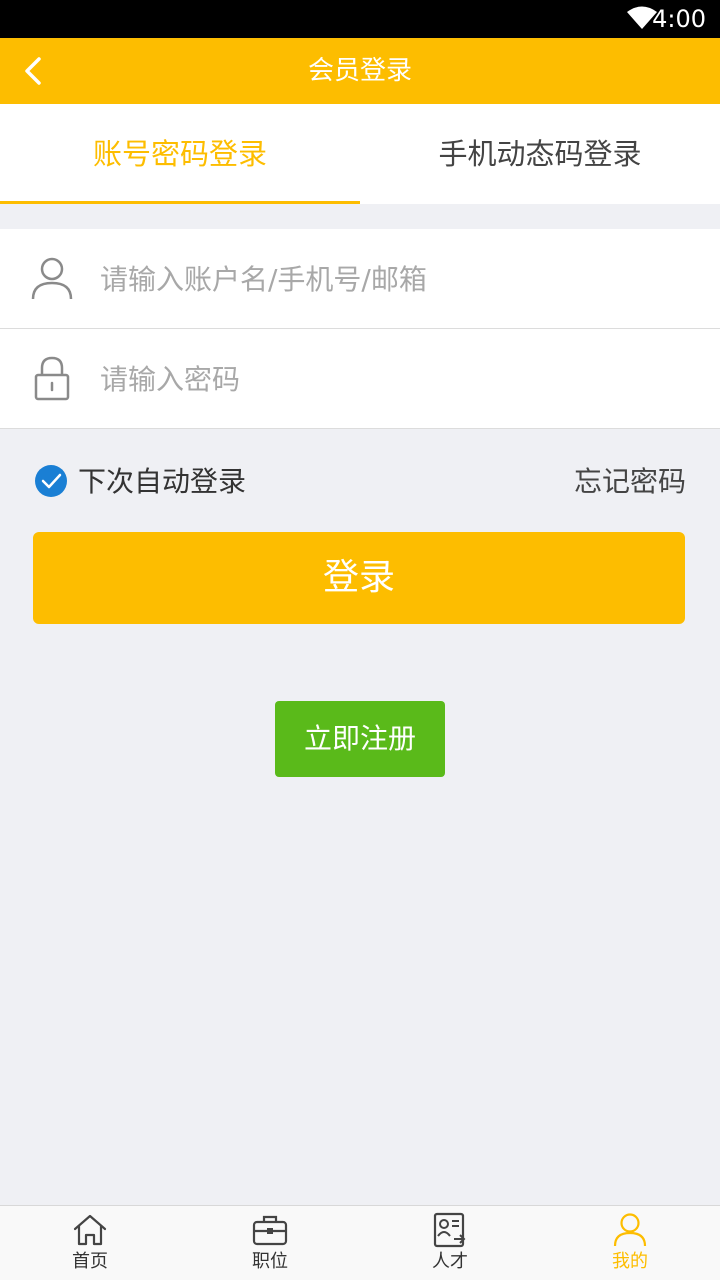  What do you see at coordinates (630, 482) in the screenshot?
I see `forgot-password-link: 忘记密码` at bounding box center [630, 482].